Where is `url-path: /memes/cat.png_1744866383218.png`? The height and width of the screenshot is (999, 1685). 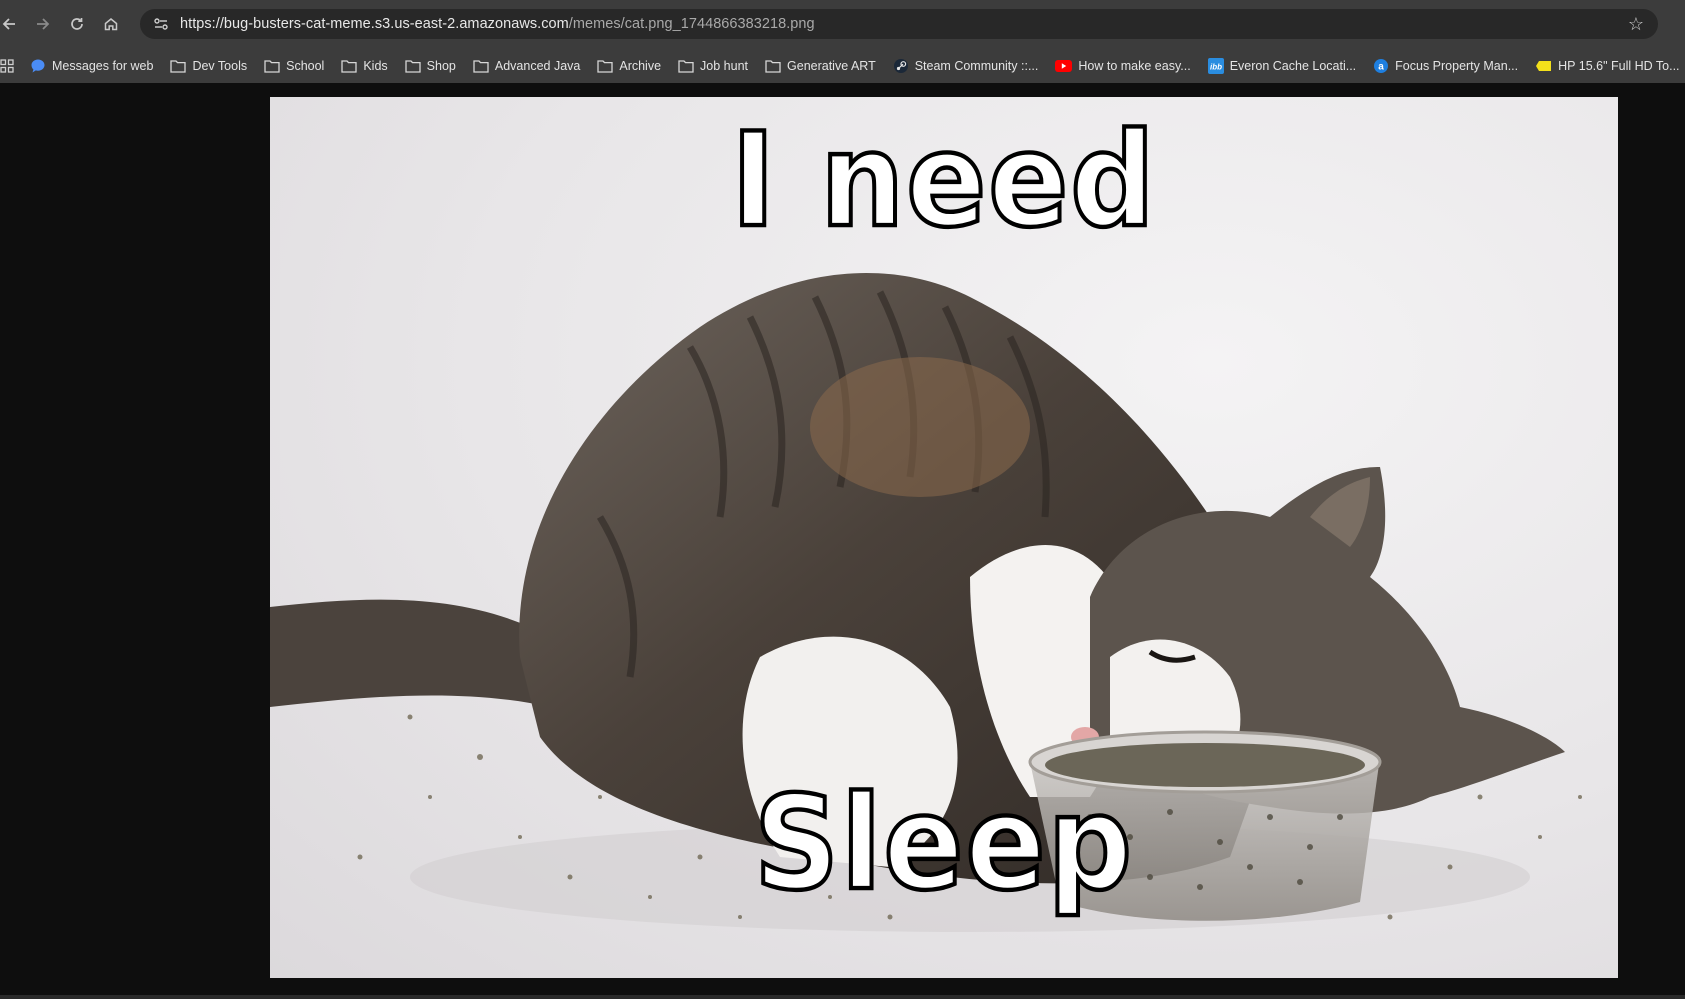
url-path: /memes/cat.png_1744866383218.png is located at coordinates (691, 24).